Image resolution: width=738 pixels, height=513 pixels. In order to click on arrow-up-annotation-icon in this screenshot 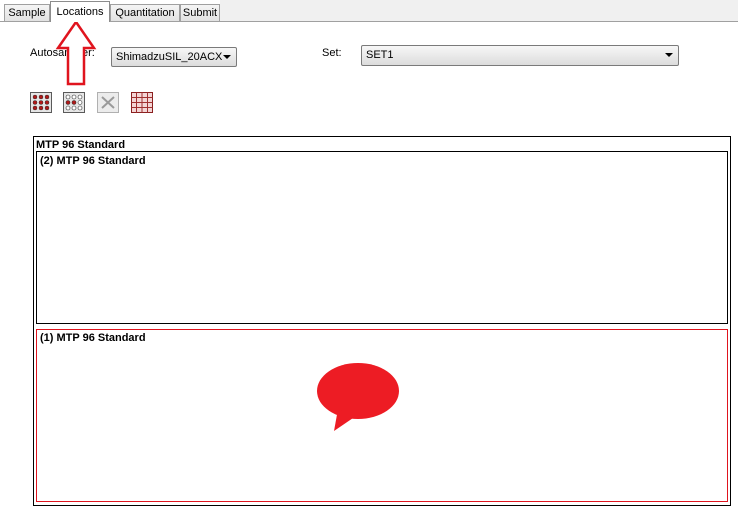, I will do `click(76, 53)`.